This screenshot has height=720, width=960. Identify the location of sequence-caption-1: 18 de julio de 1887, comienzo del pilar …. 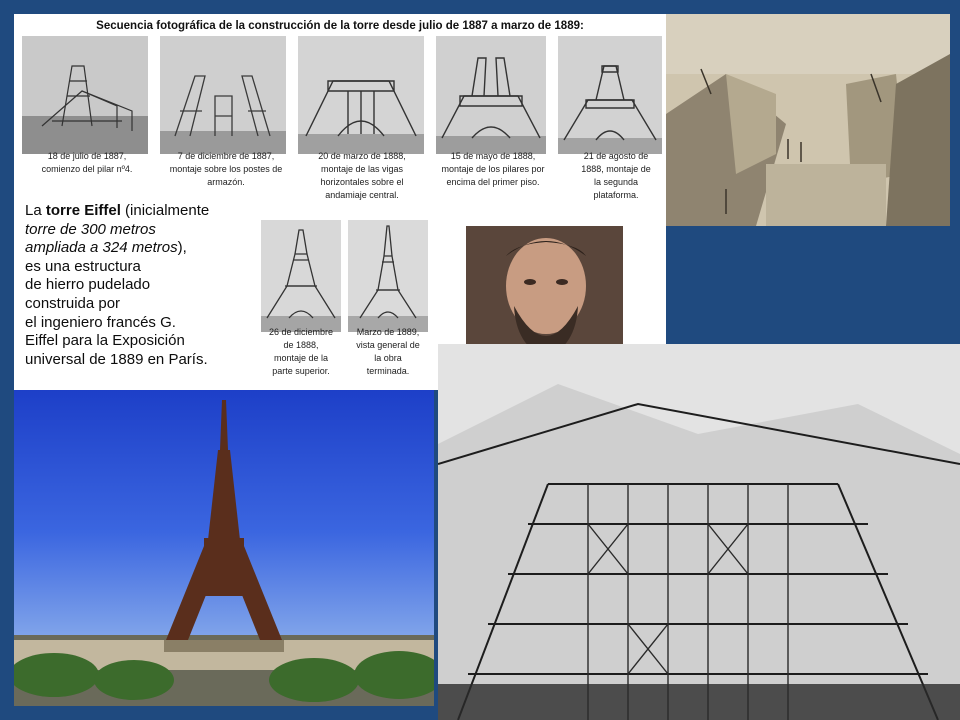
(87, 162).